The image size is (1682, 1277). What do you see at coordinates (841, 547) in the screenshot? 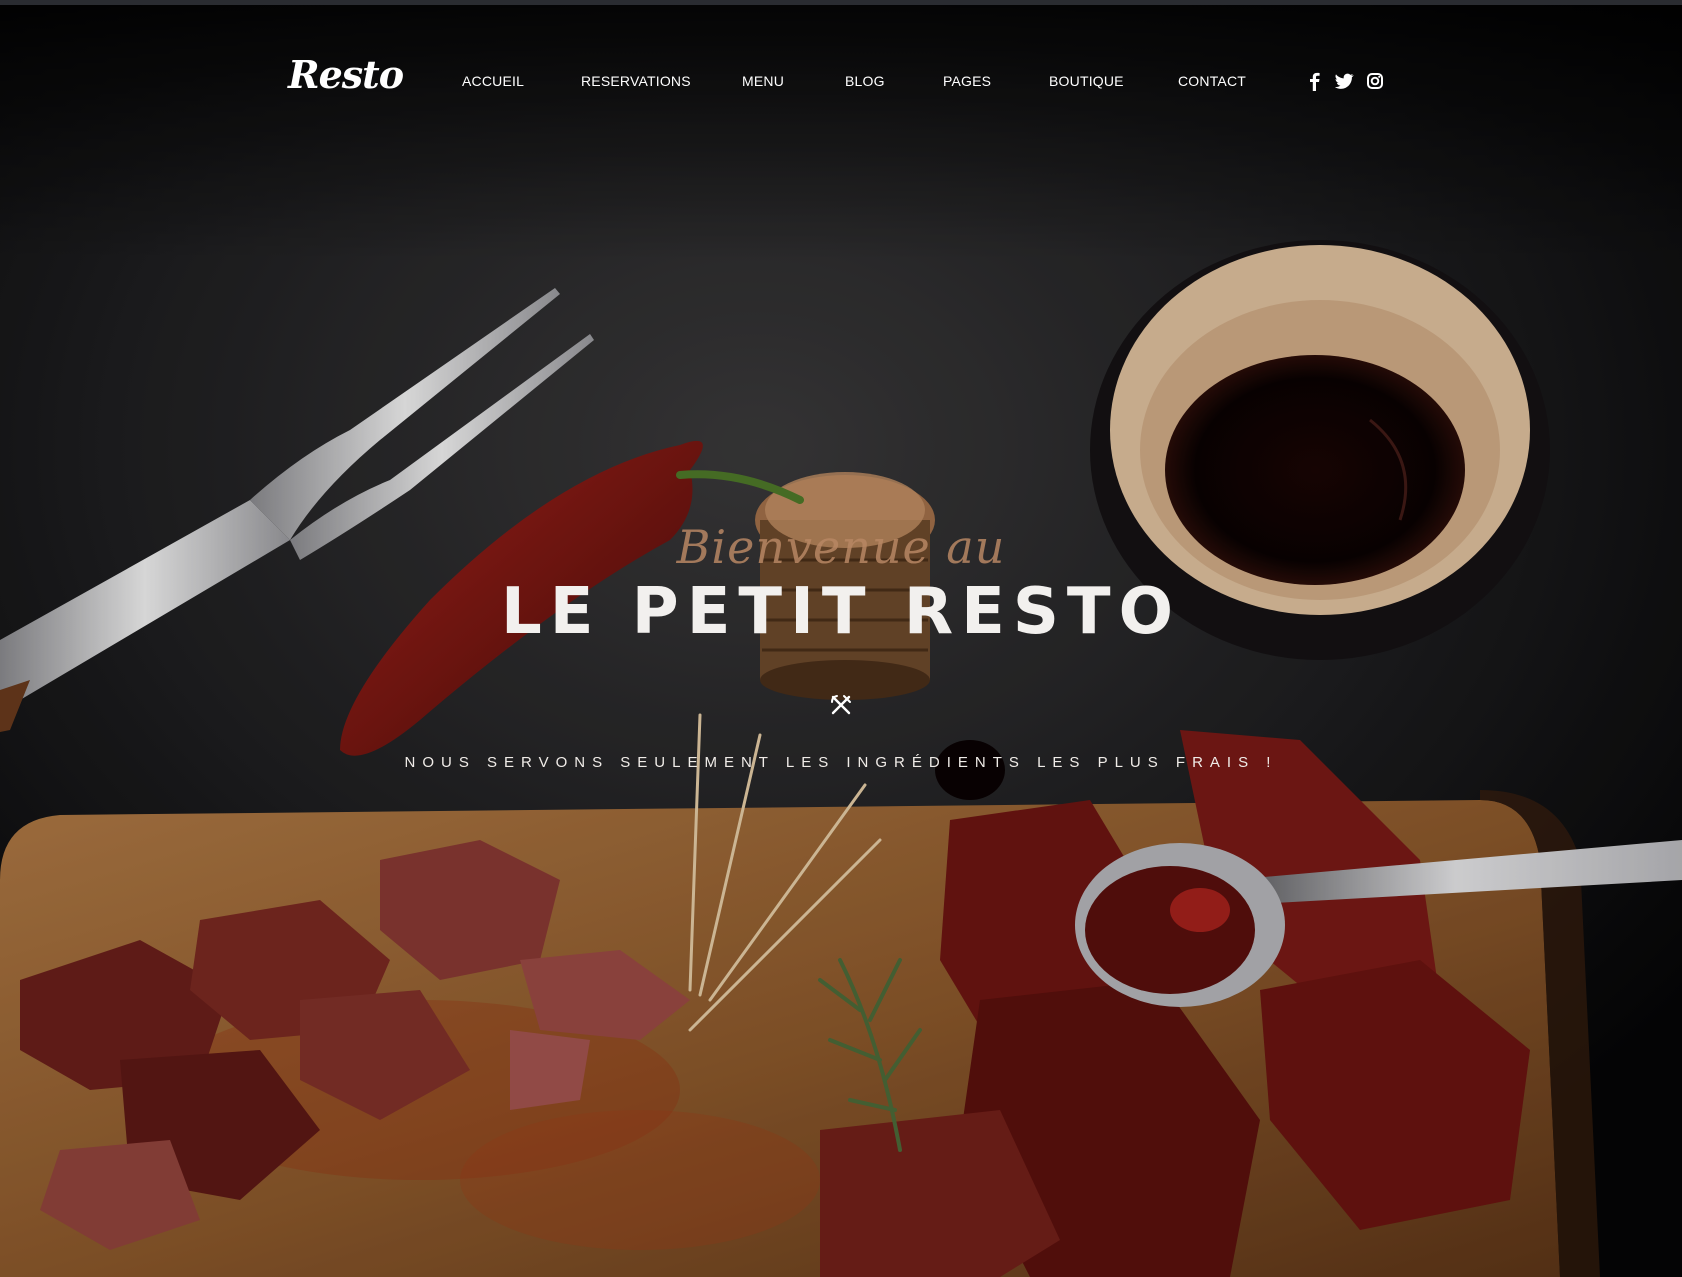
I see `hero-welcome-script: Bienvenue au` at bounding box center [841, 547].